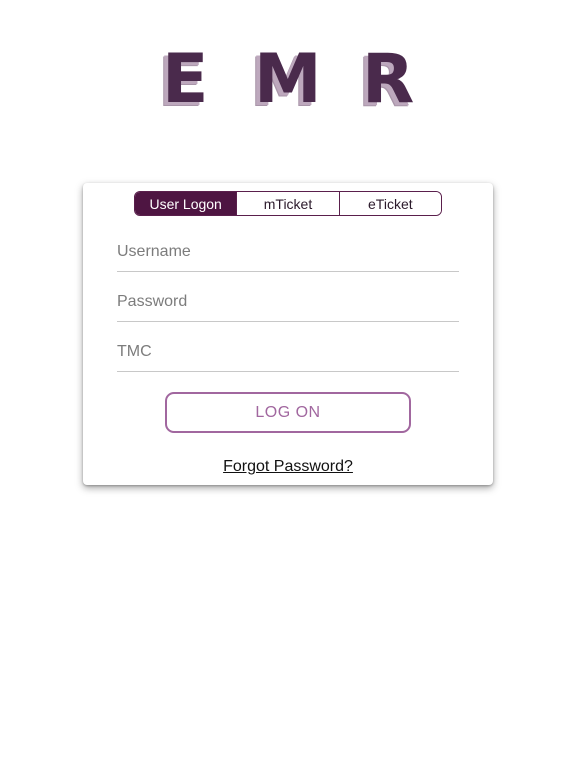 The width and height of the screenshot is (576, 768). I want to click on password-input, so click(288, 301).